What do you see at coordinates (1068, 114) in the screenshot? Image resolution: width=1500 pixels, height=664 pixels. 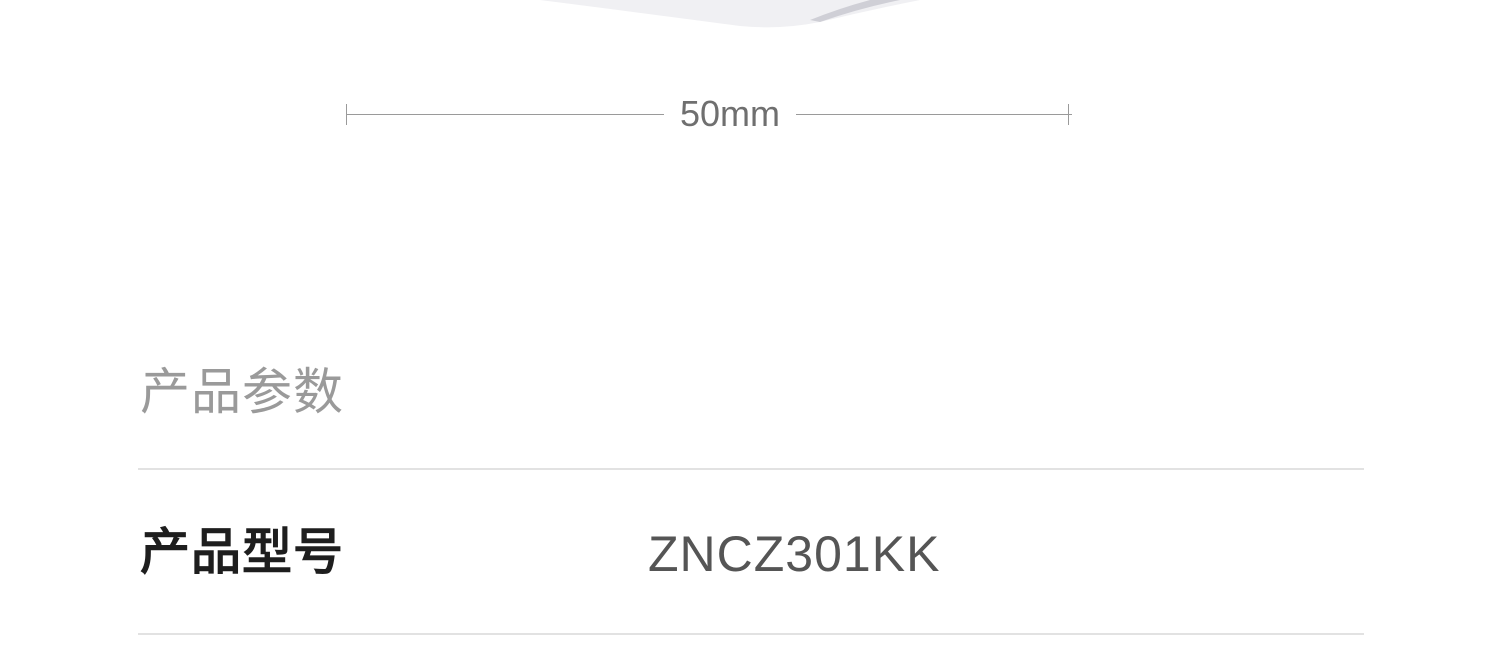 I see `dimension-tick-right` at bounding box center [1068, 114].